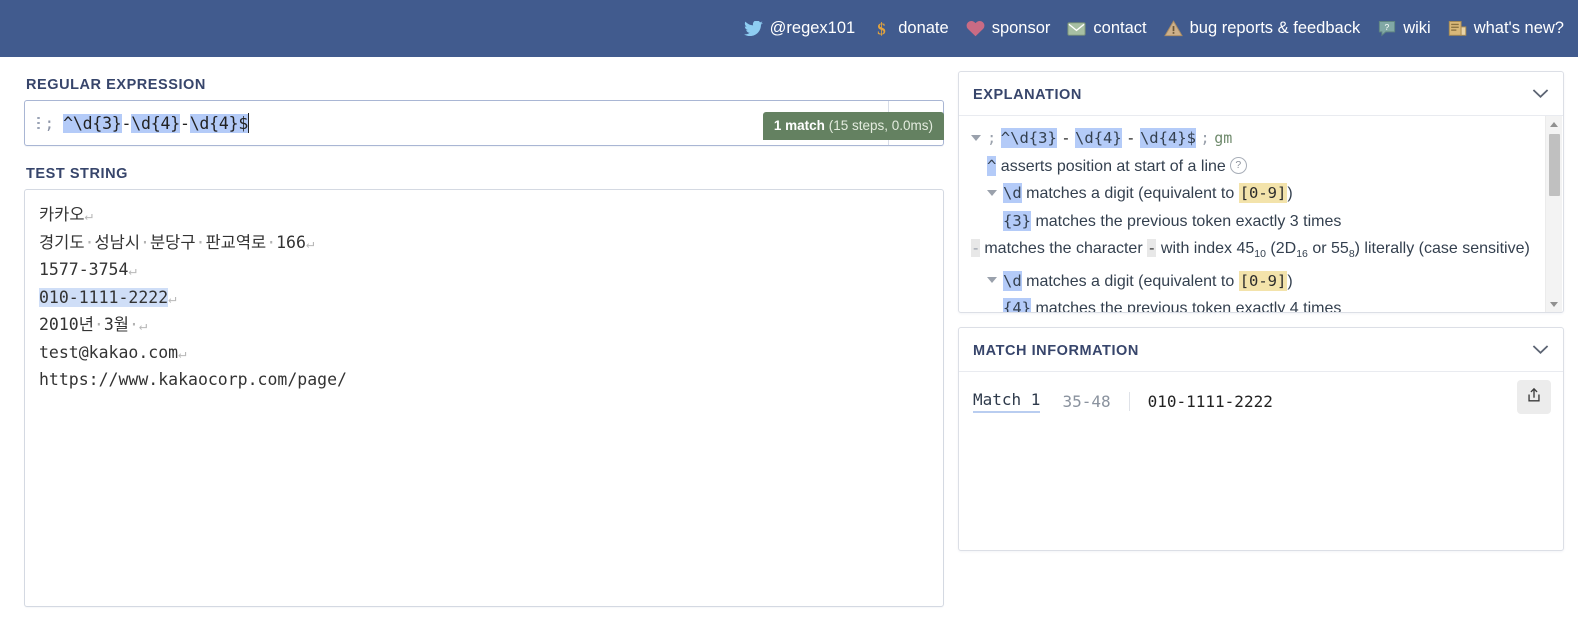 The height and width of the screenshot is (626, 1578). I want to click on index-base: 55, so click(1340, 248).